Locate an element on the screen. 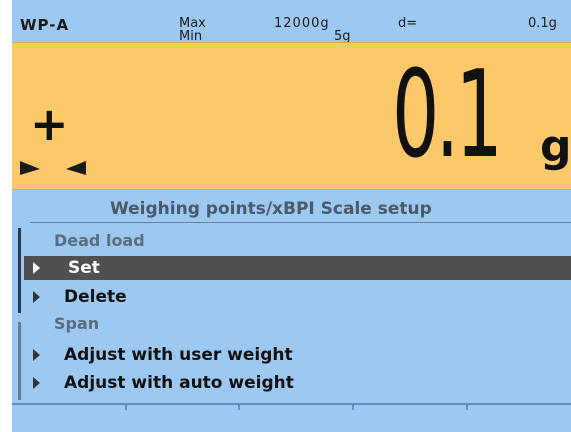 This screenshot has width=571, height=432. menu-item-label: Delete is located at coordinates (95, 297).